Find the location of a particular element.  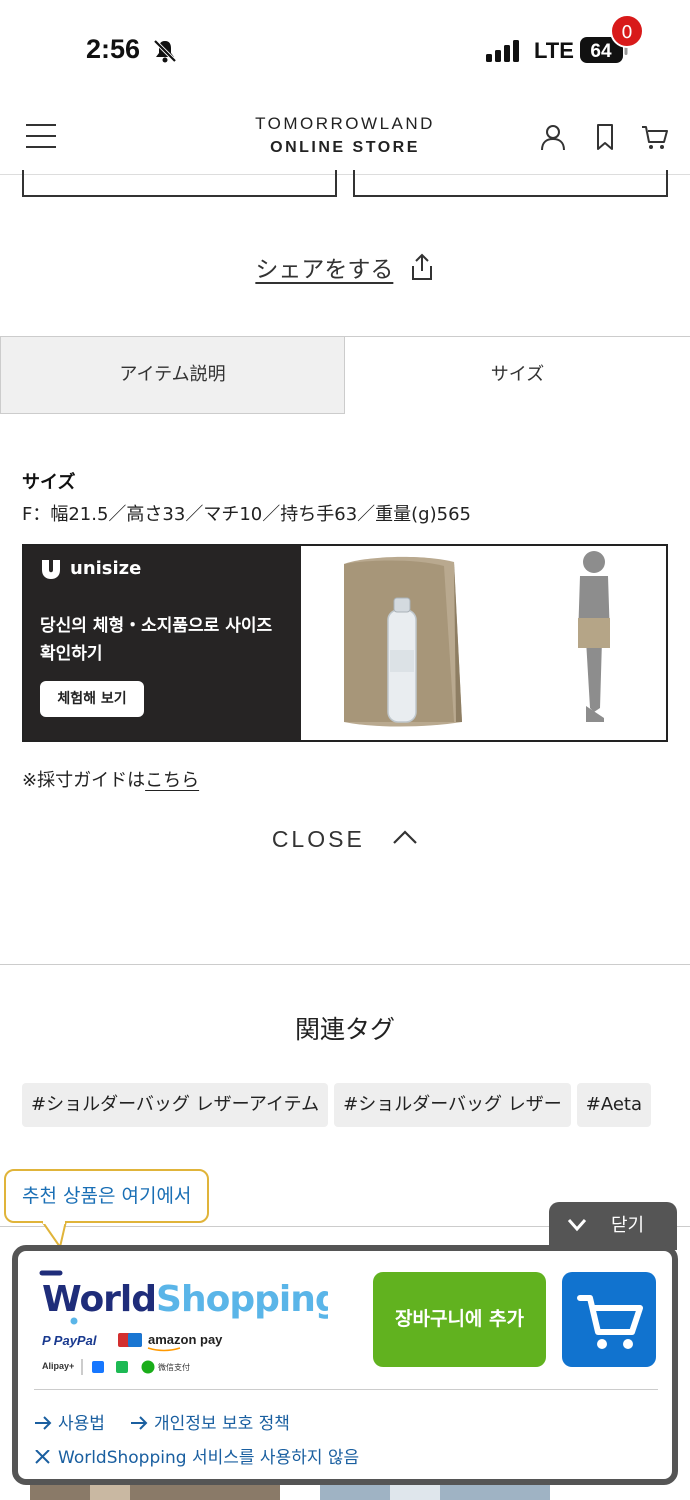

related-tags-title: 関連タグ is located at coordinates (344, 1029).